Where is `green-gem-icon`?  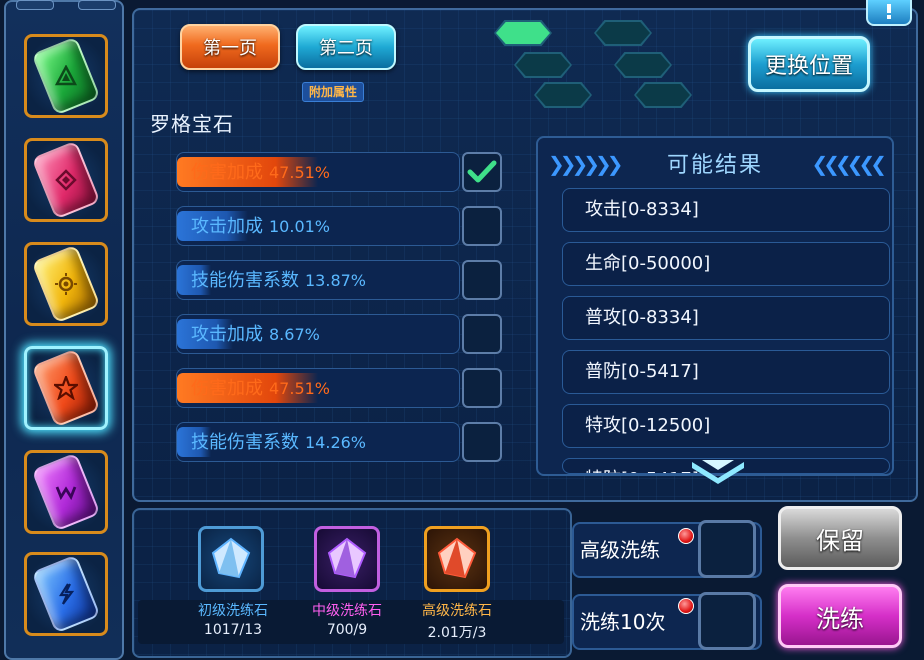
green-gem-icon is located at coordinates (66, 76).